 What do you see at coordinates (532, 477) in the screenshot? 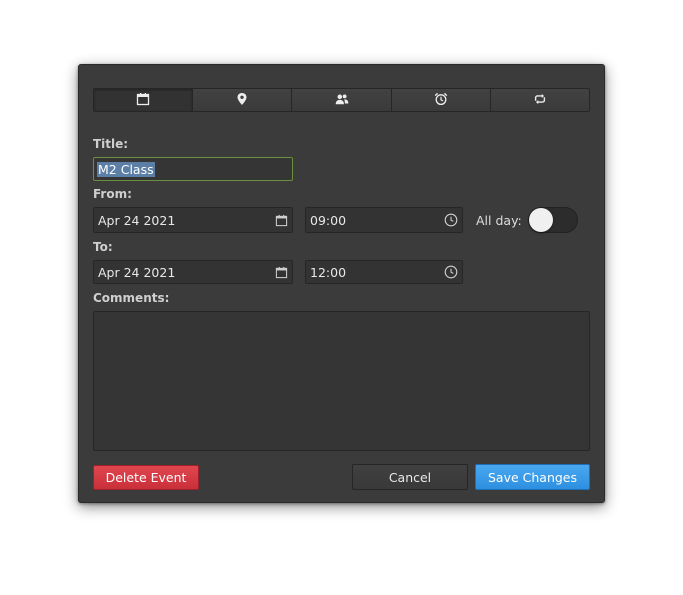
I see `save-changes-button: Save Changes` at bounding box center [532, 477].